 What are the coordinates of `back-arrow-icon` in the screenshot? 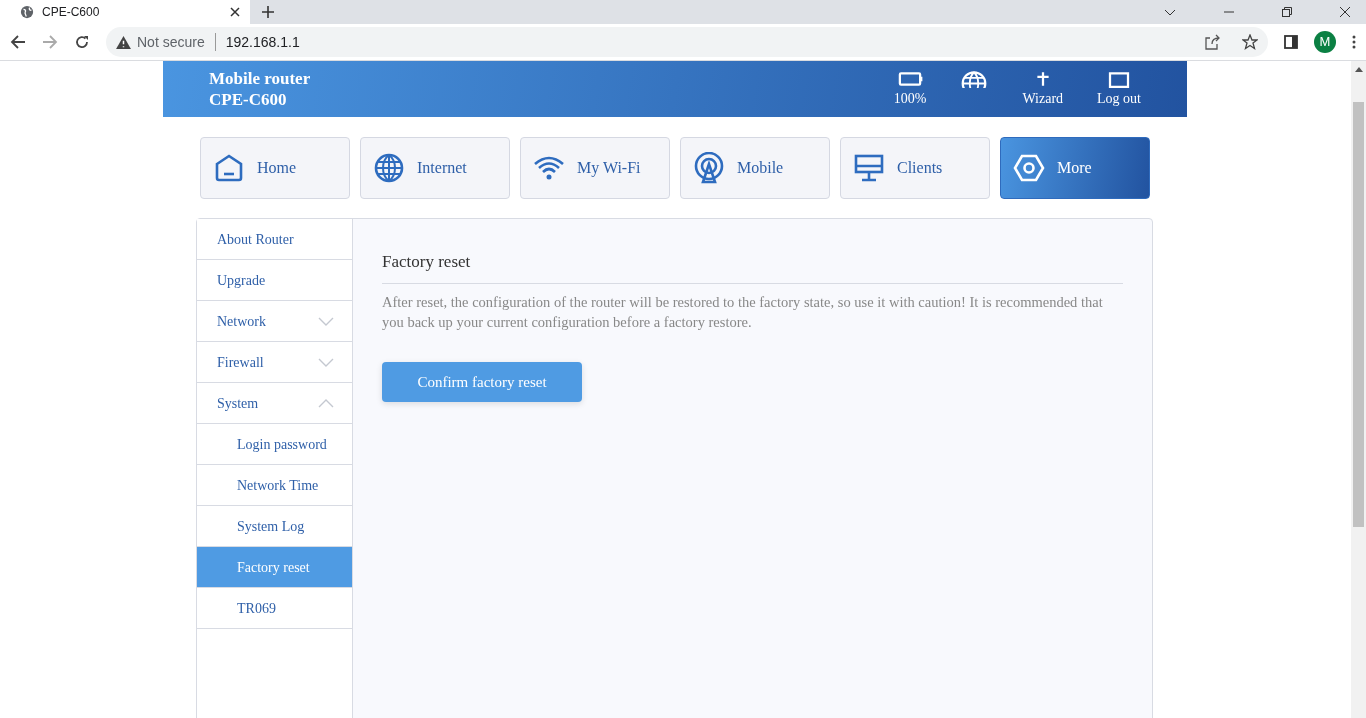 It's located at (18, 42).